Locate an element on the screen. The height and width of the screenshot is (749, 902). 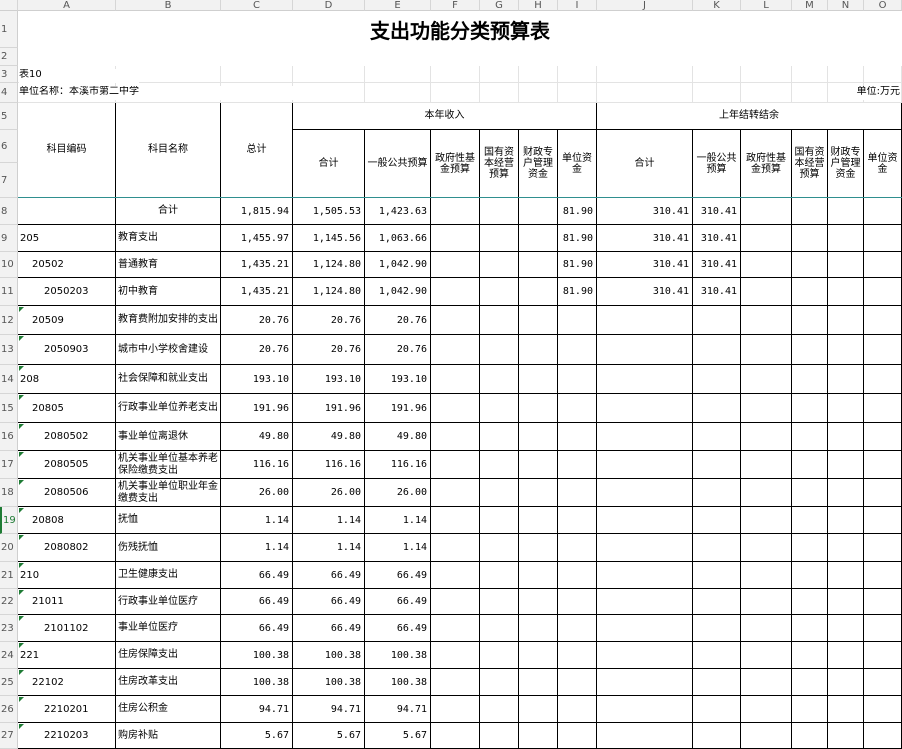
amount-cell: 1,435.21 is located at coordinates (257, 292).